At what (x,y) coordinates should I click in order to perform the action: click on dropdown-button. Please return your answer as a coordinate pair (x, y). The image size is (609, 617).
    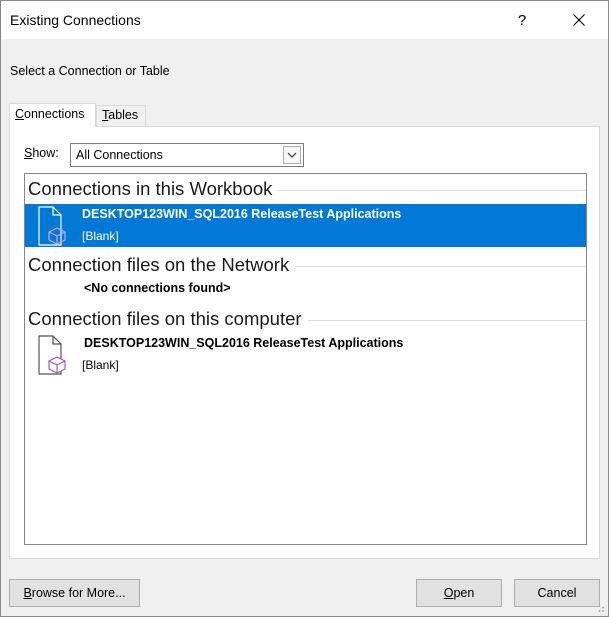
    Looking at the image, I should click on (292, 155).